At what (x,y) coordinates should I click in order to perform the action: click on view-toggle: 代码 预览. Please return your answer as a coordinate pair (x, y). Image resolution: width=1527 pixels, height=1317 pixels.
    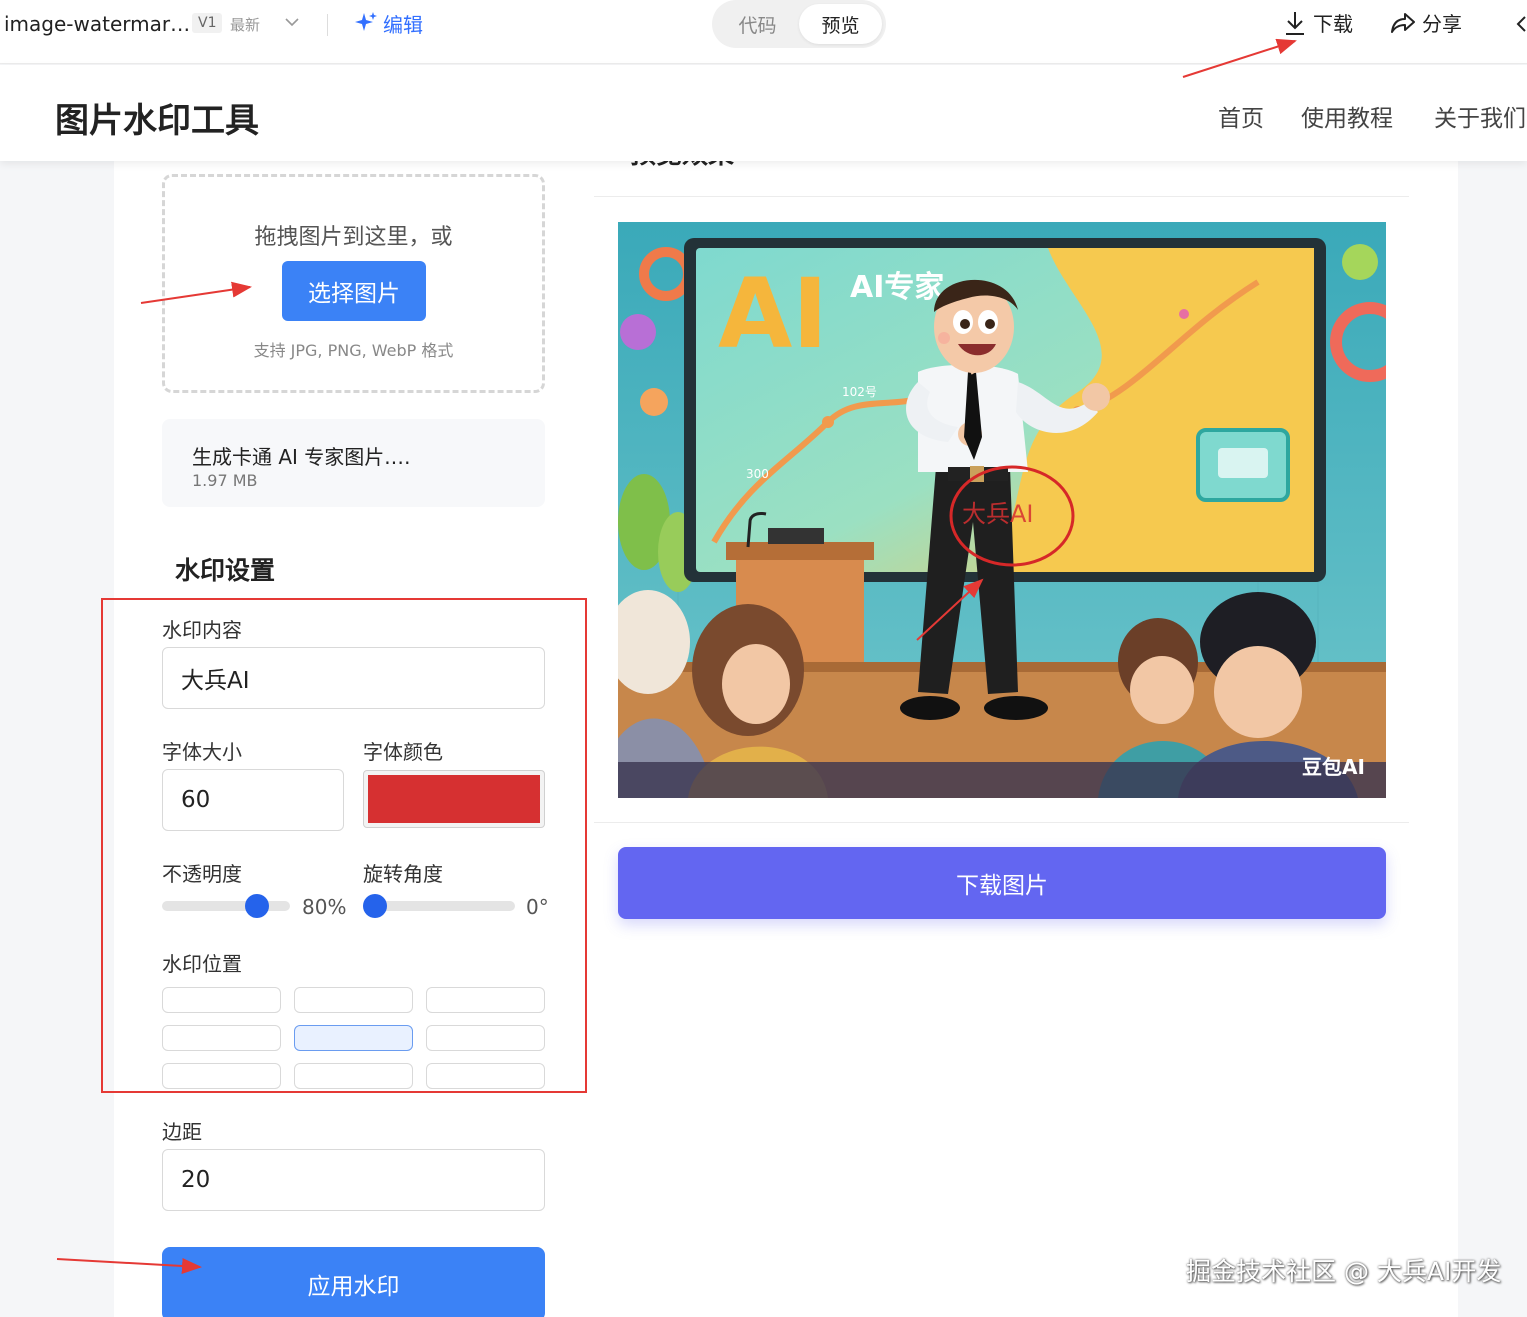
    Looking at the image, I should click on (799, 24).